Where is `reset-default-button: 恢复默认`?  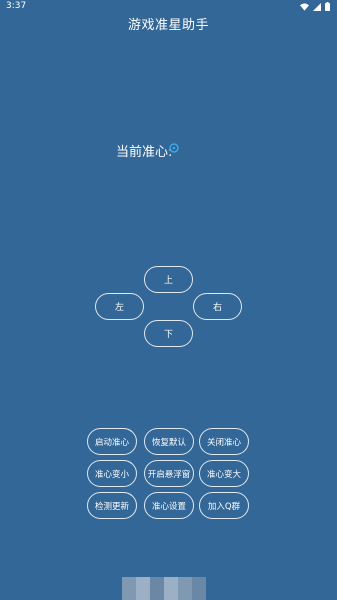 reset-default-button: 恢复默认 is located at coordinates (169, 441).